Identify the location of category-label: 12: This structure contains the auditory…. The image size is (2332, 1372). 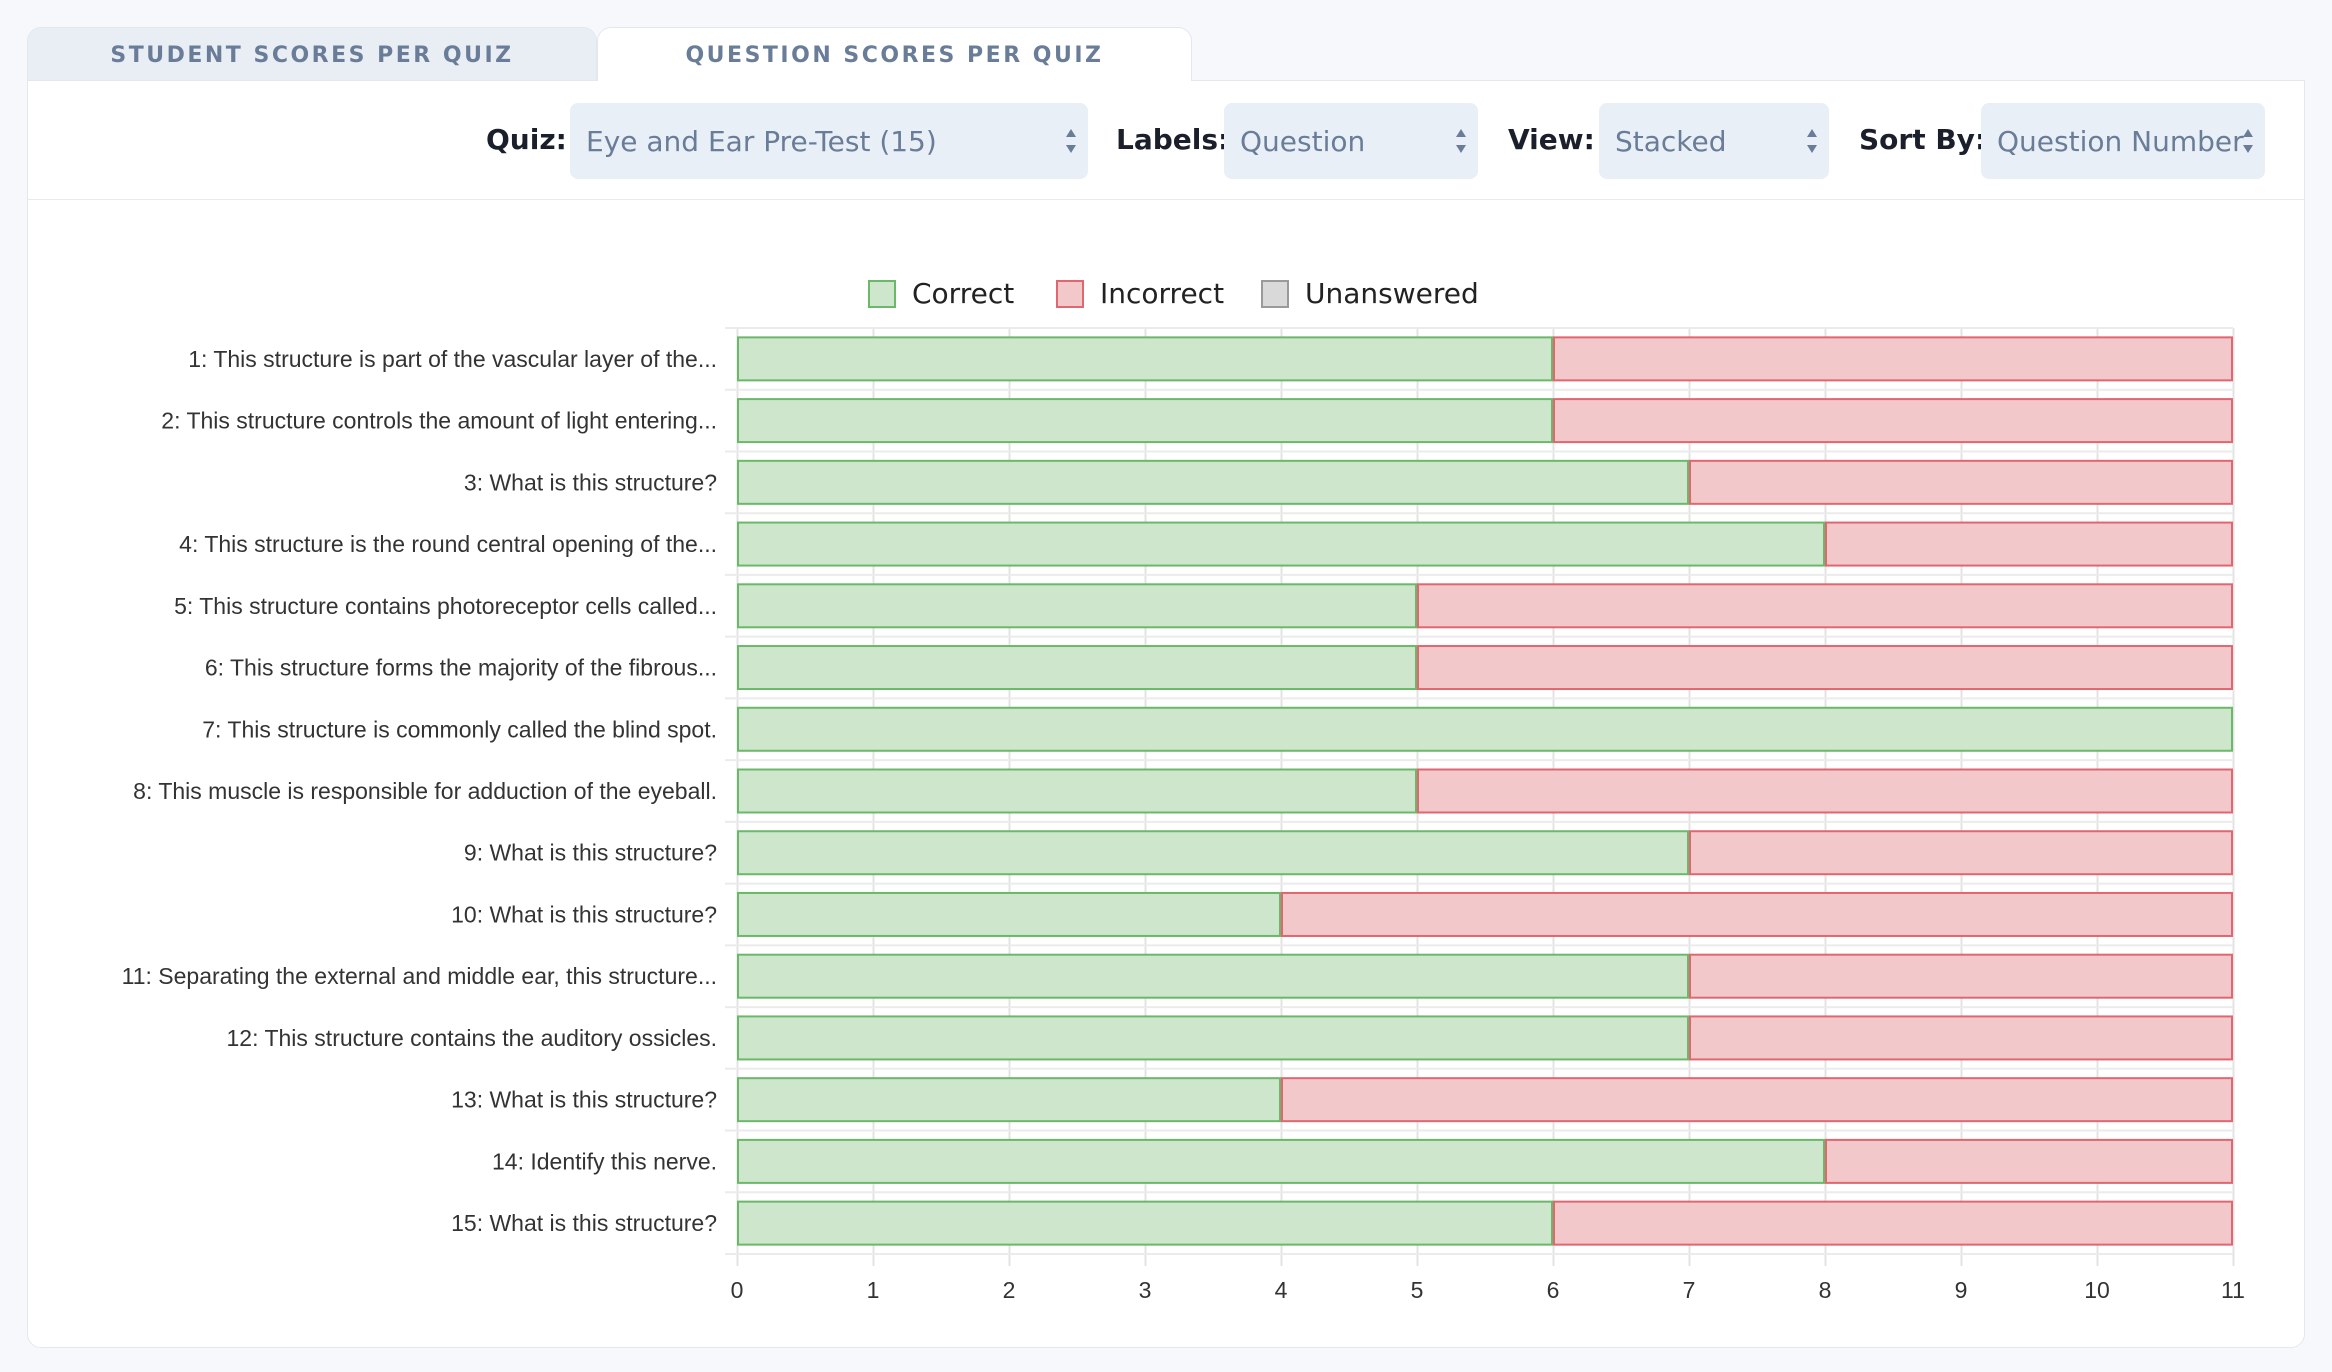
(472, 1038).